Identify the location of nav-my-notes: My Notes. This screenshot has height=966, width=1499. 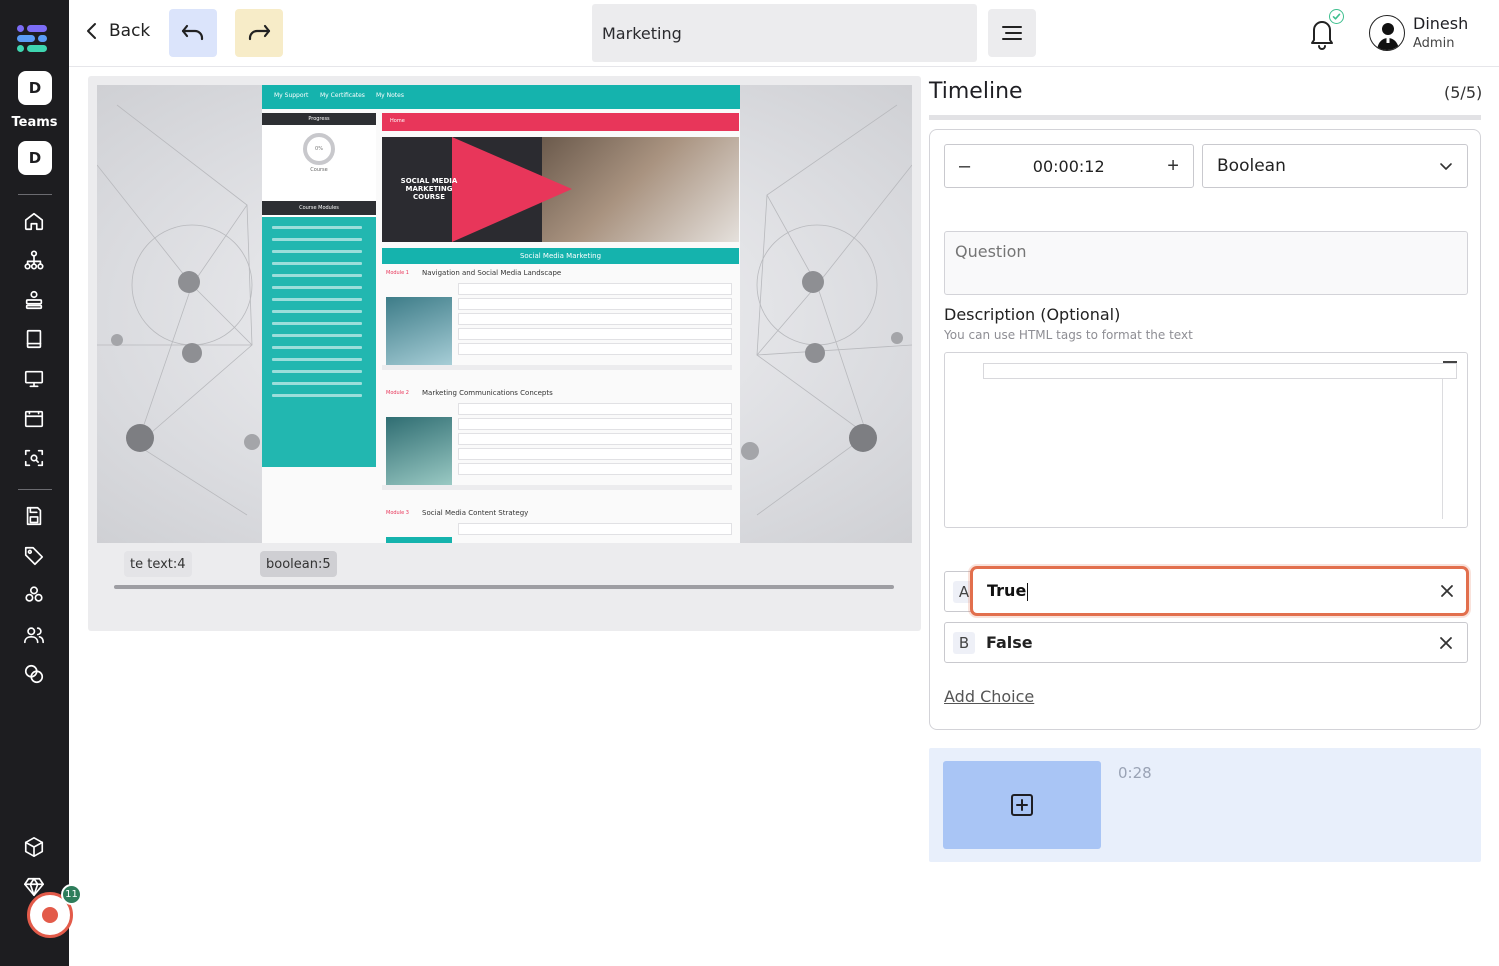
(390, 95).